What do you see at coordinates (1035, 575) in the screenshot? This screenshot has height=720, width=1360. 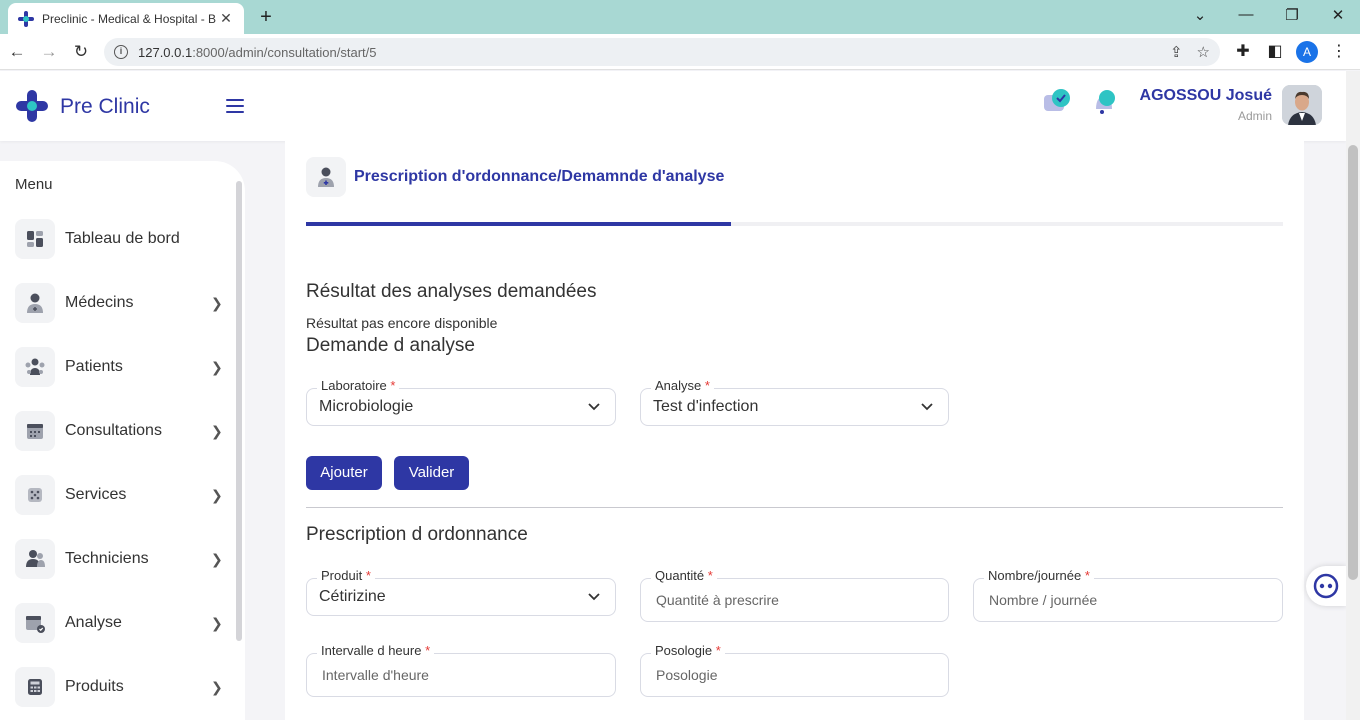 I see `nombre-journee-label: Nombre/journée` at bounding box center [1035, 575].